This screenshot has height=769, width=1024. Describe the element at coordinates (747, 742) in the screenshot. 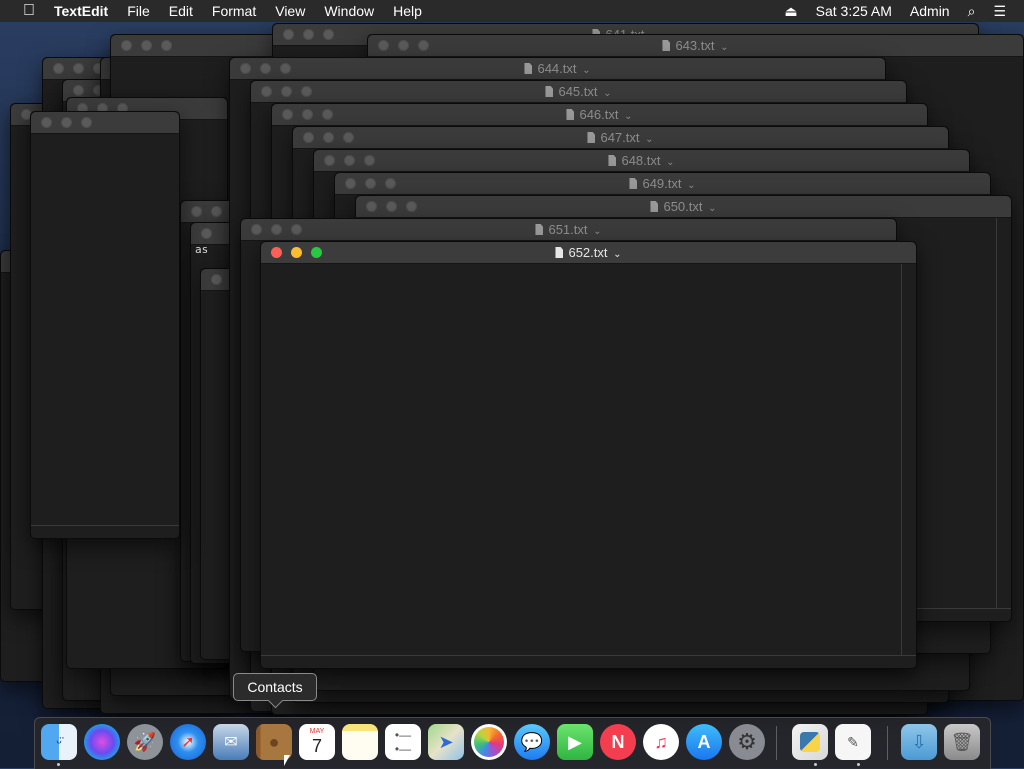

I see `system-preferences-icon: ⚙` at that location.